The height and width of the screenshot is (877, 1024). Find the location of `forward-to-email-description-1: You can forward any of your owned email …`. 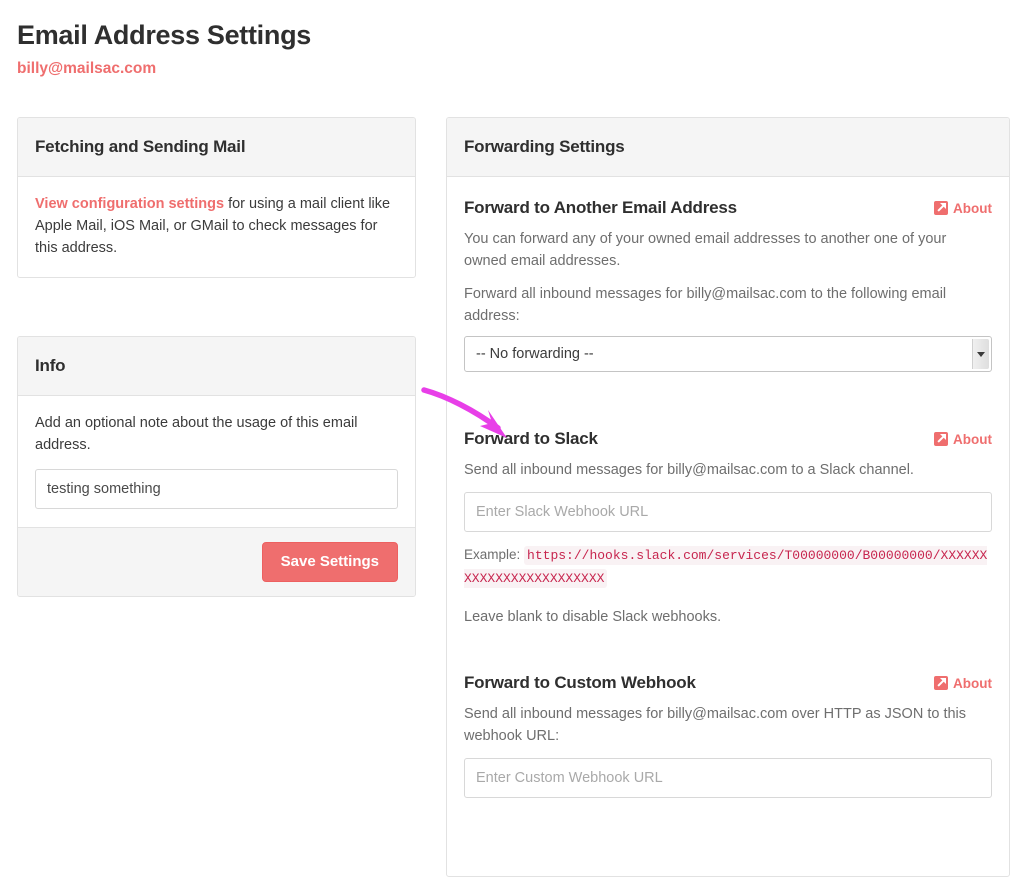

forward-to-email-description-1: You can forward any of your owned email … is located at coordinates (705, 250).